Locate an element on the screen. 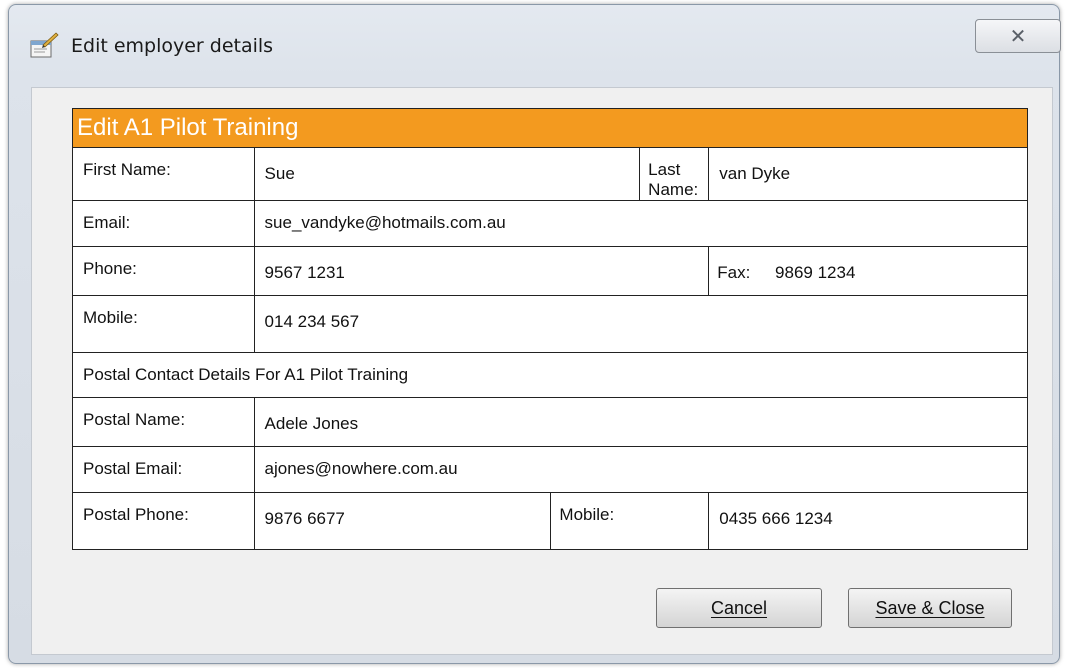 The width and height of the screenshot is (1068, 668). window-title: Edit employer details is located at coordinates (172, 46).